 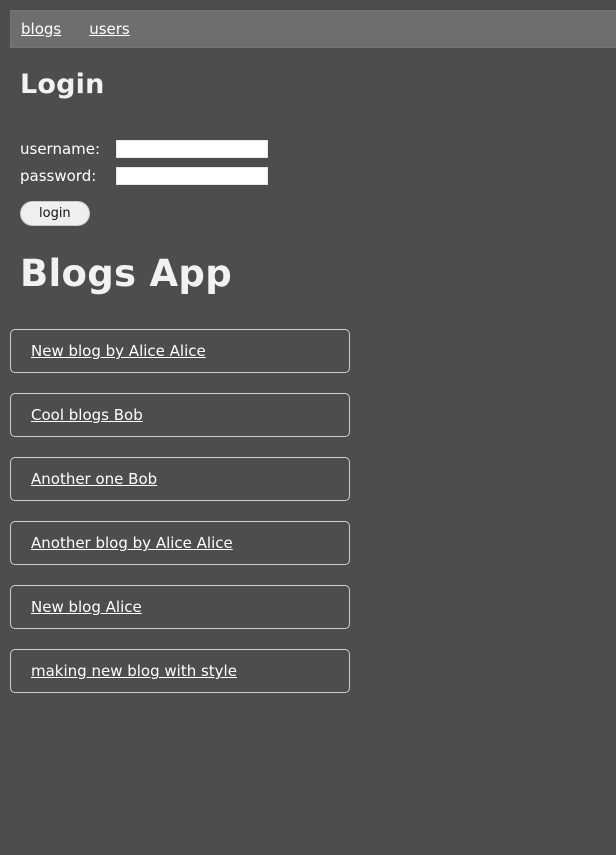 What do you see at coordinates (118, 351) in the screenshot?
I see `blog-link: New blog by Alice Alice` at bounding box center [118, 351].